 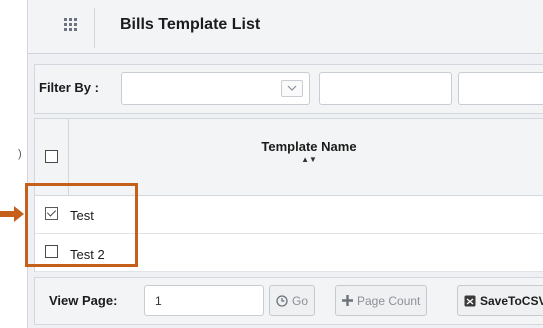 I want to click on select-all-checkbox, so click(x=51, y=156).